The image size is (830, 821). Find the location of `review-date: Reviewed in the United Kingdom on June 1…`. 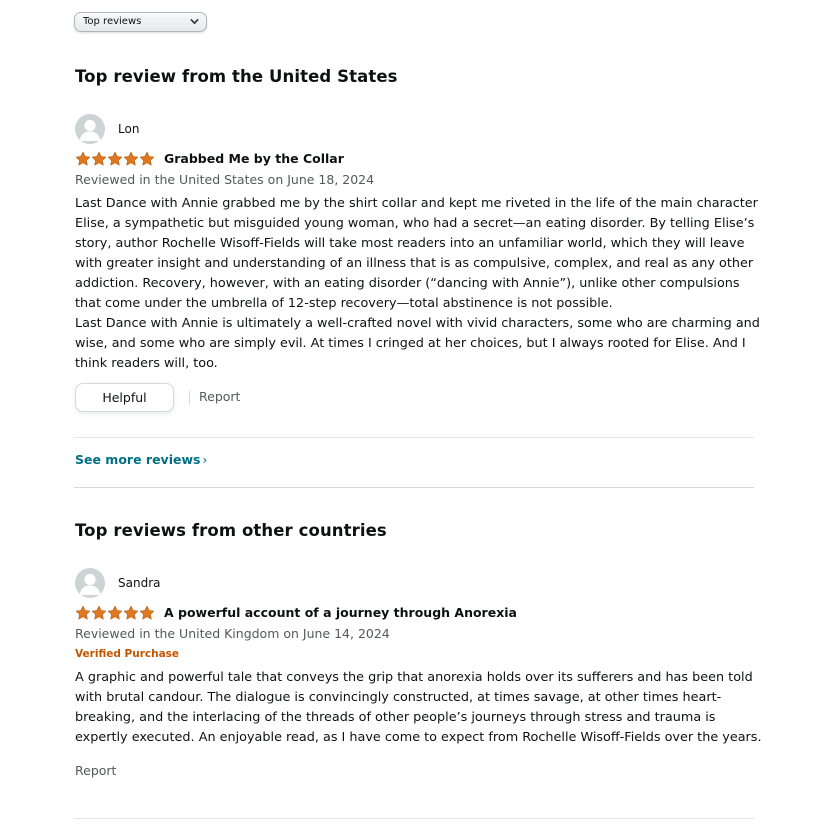

review-date: Reviewed in the United Kingdom on June 1… is located at coordinates (232, 633).